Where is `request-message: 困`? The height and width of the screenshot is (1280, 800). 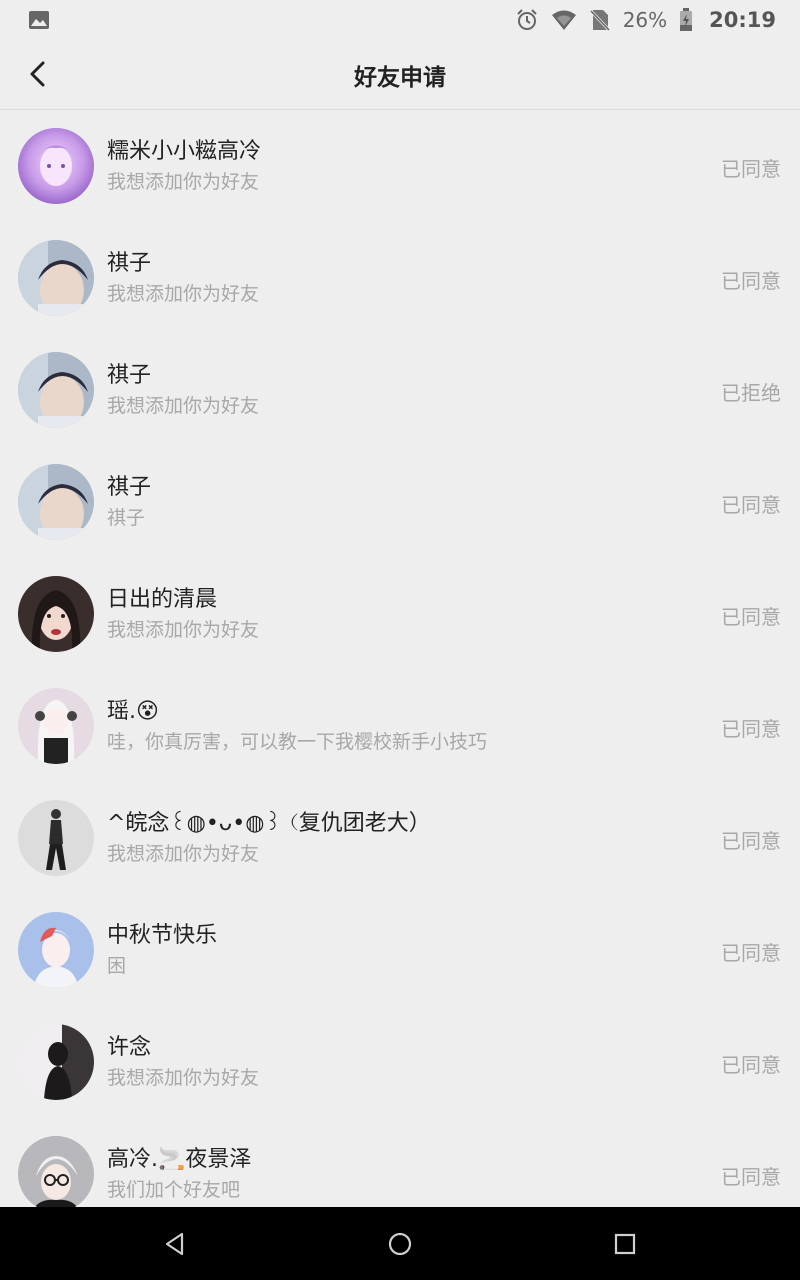
request-message: 困 is located at coordinates (117, 966).